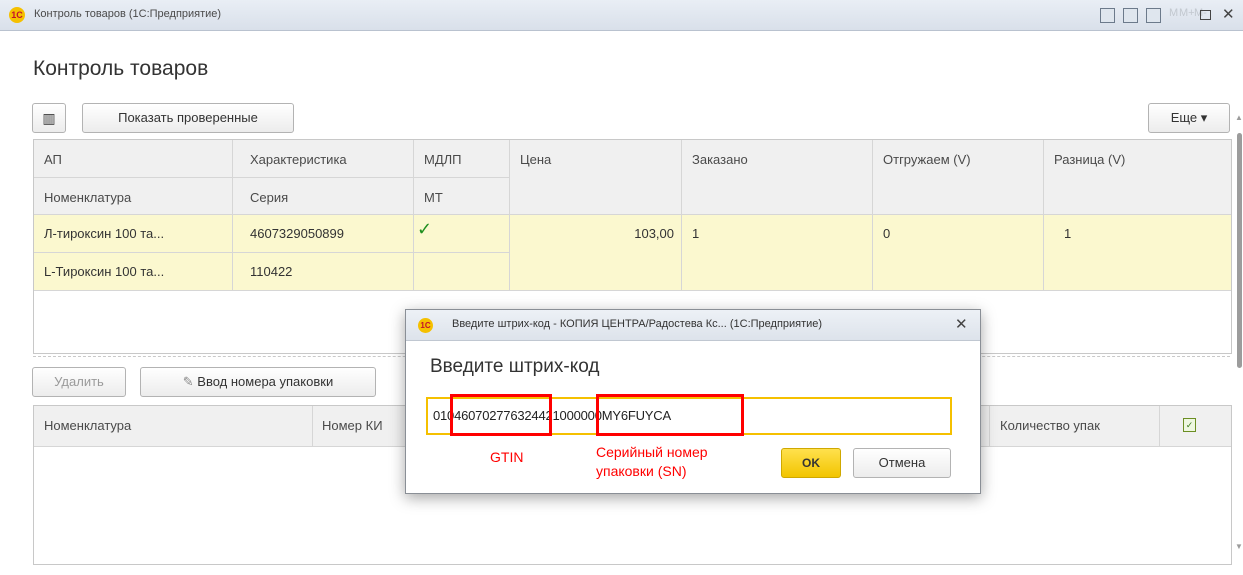 This screenshot has height=575, width=1243. I want to click on sn-label: Серийный номер упаковки (SN), so click(652, 461).